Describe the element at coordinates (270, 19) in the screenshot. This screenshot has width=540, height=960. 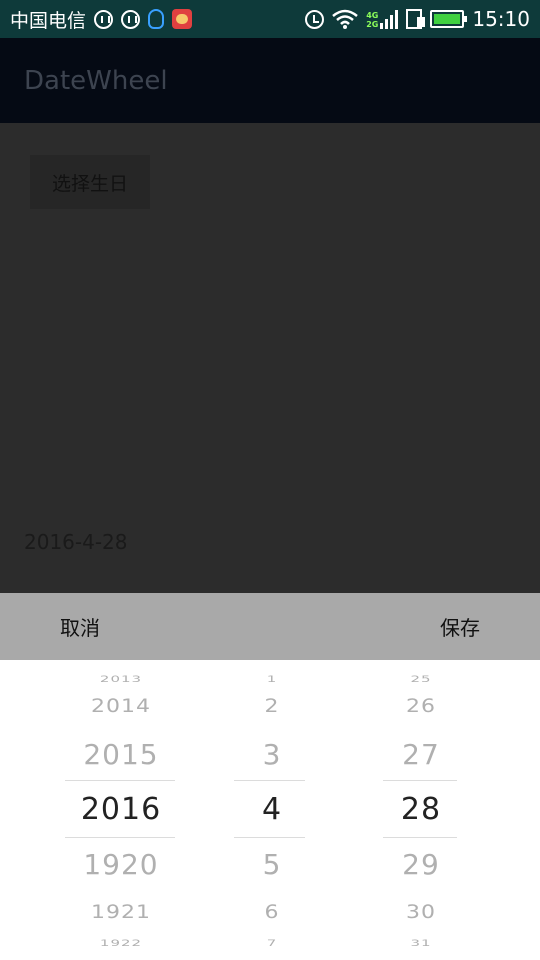
I see `status-bar: 中国电信 4G 2G 15:10` at that location.